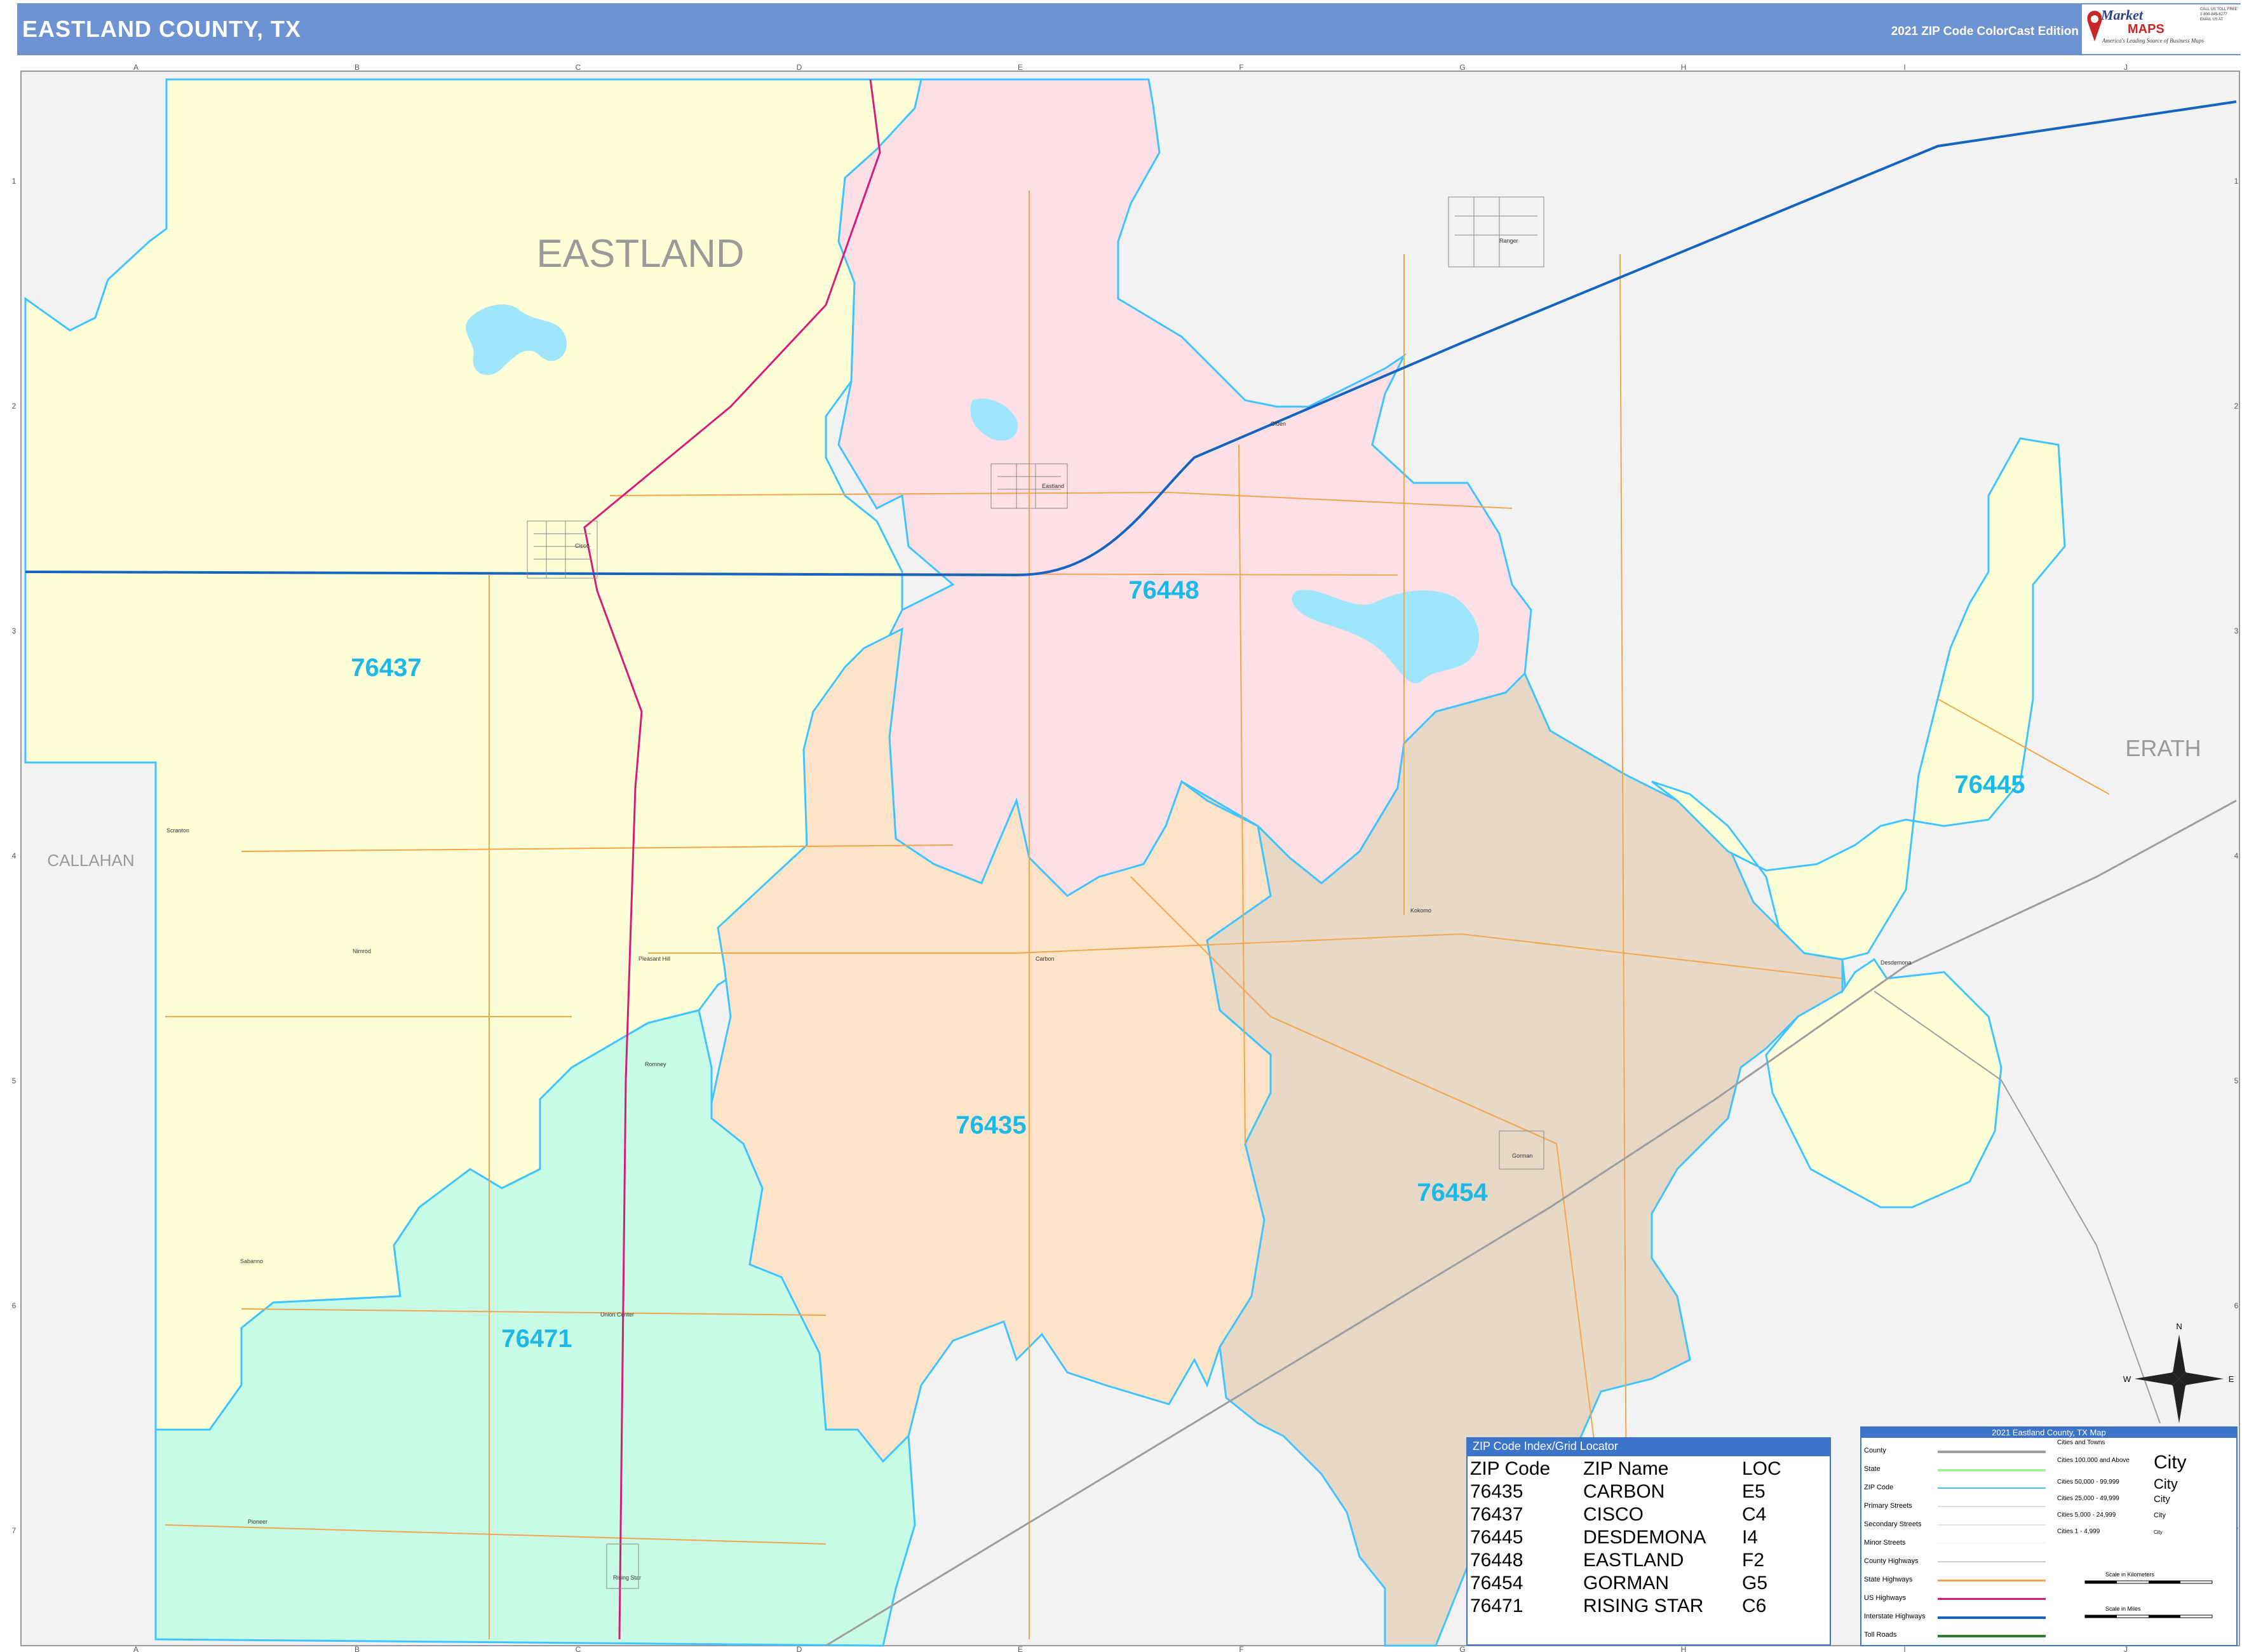  I want to click on grid-column-label: J, so click(2126, 67).